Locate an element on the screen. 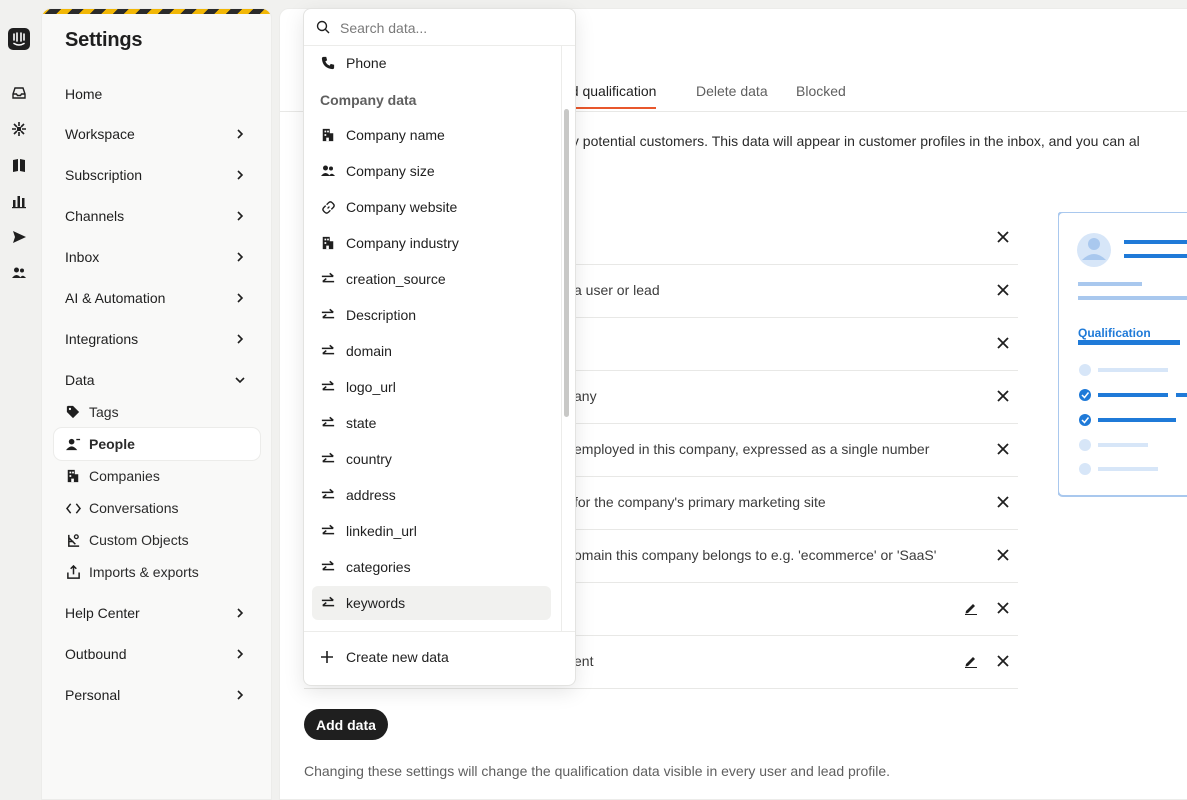  nav-sub-custom-objects: Custom Objects is located at coordinates (157, 540).